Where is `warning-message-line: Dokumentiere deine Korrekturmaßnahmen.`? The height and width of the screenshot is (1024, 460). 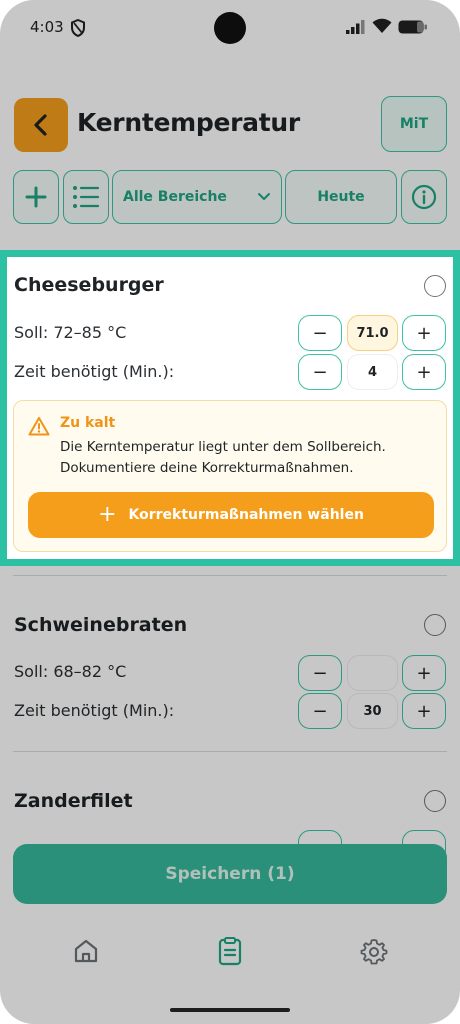
warning-message-line: Dokumentiere deine Korrekturmaßnahmen. is located at coordinates (207, 468).